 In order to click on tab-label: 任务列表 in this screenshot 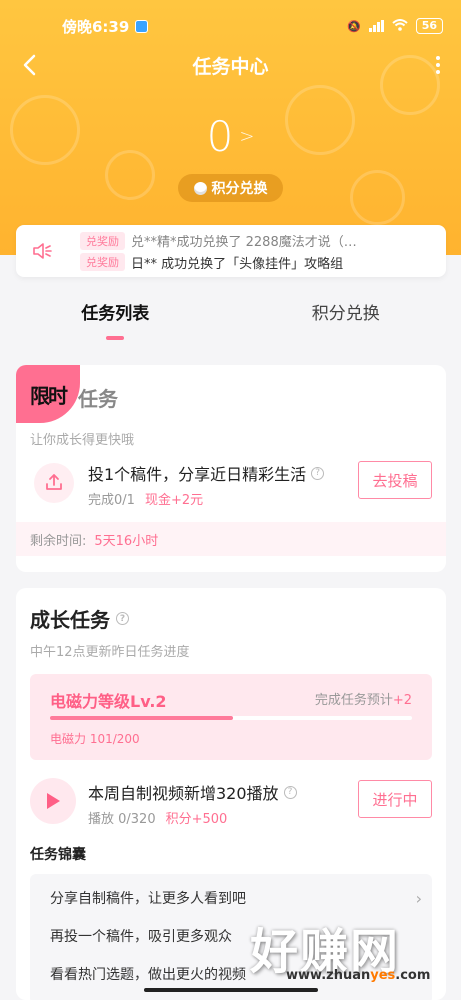, I will do `click(115, 313)`.